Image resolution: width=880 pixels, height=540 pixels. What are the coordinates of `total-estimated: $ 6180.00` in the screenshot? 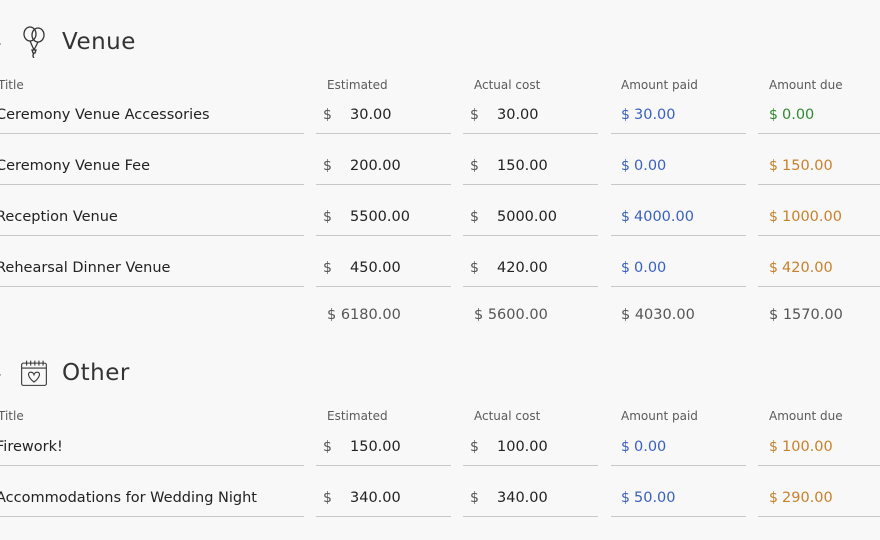 It's located at (364, 315).